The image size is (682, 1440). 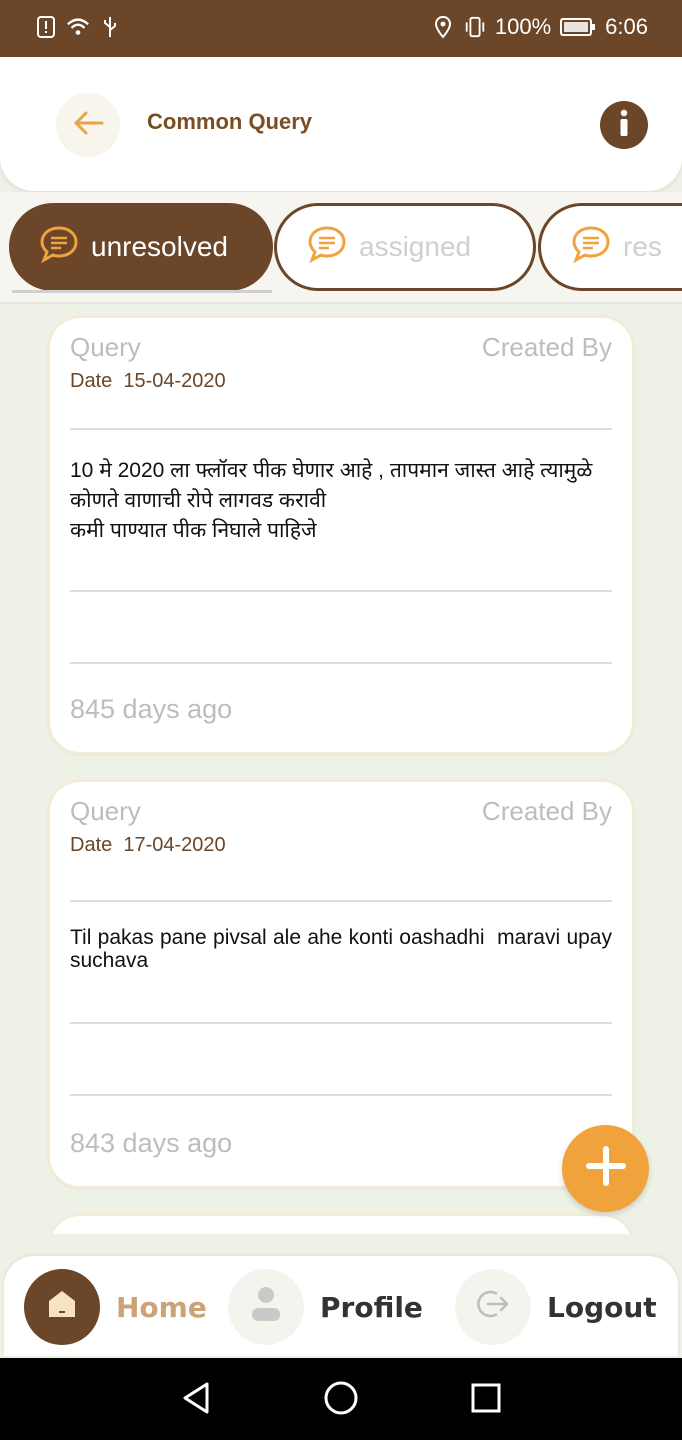 I want to click on alert-icon, so click(x=46, y=27).